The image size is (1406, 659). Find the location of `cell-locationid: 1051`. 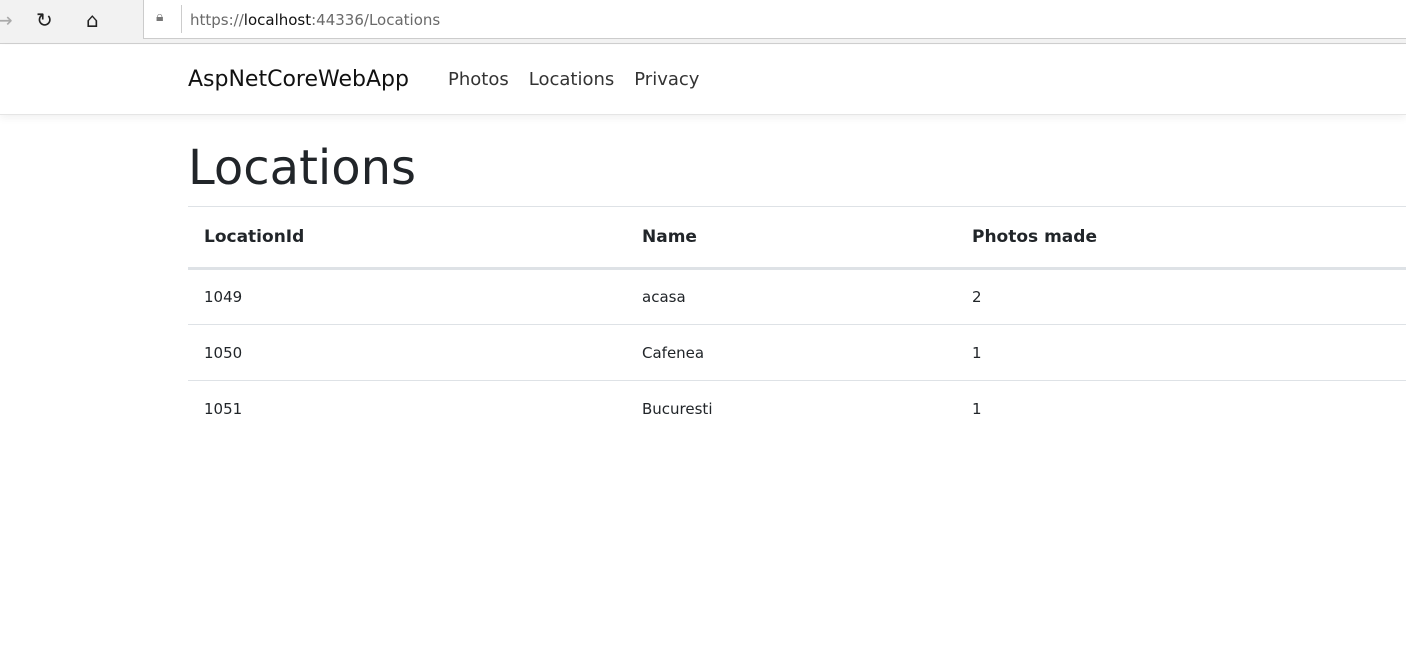

cell-locationid: 1051 is located at coordinates (223, 408).